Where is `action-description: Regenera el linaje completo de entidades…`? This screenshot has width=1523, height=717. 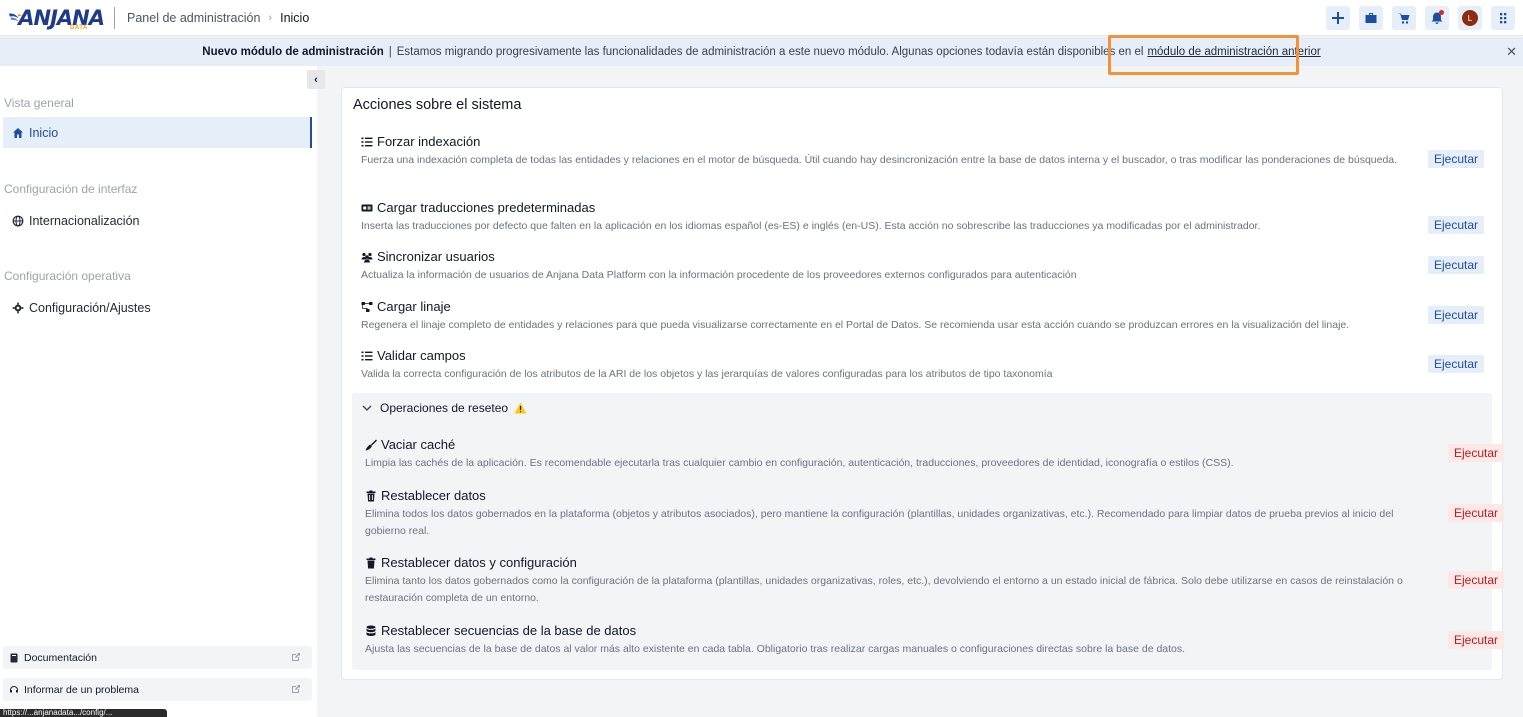 action-description: Regenera el linaje completo de entidades… is located at coordinates (855, 325).